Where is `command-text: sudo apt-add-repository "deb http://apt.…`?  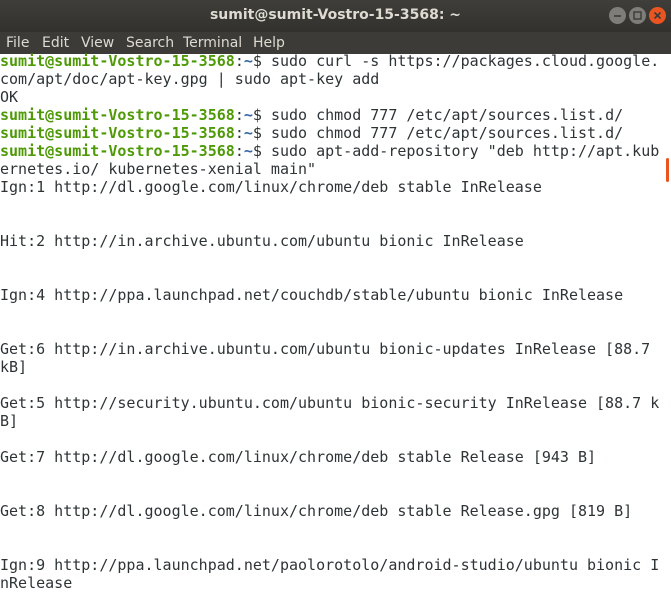 command-text: sudo apt-add-repository "deb http://apt.… is located at coordinates (465, 151).